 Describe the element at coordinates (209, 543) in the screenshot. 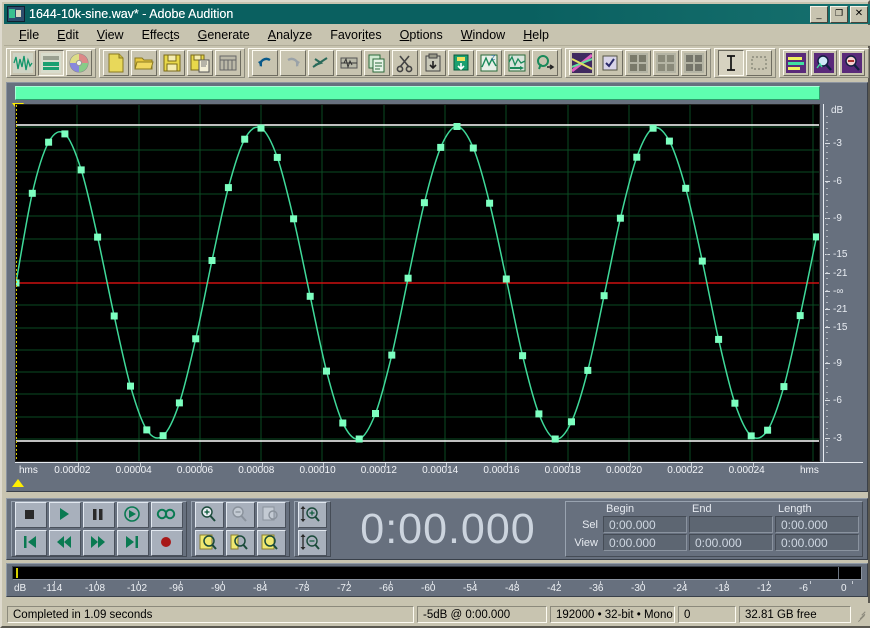

I see `zoom-to-selection-button` at that location.